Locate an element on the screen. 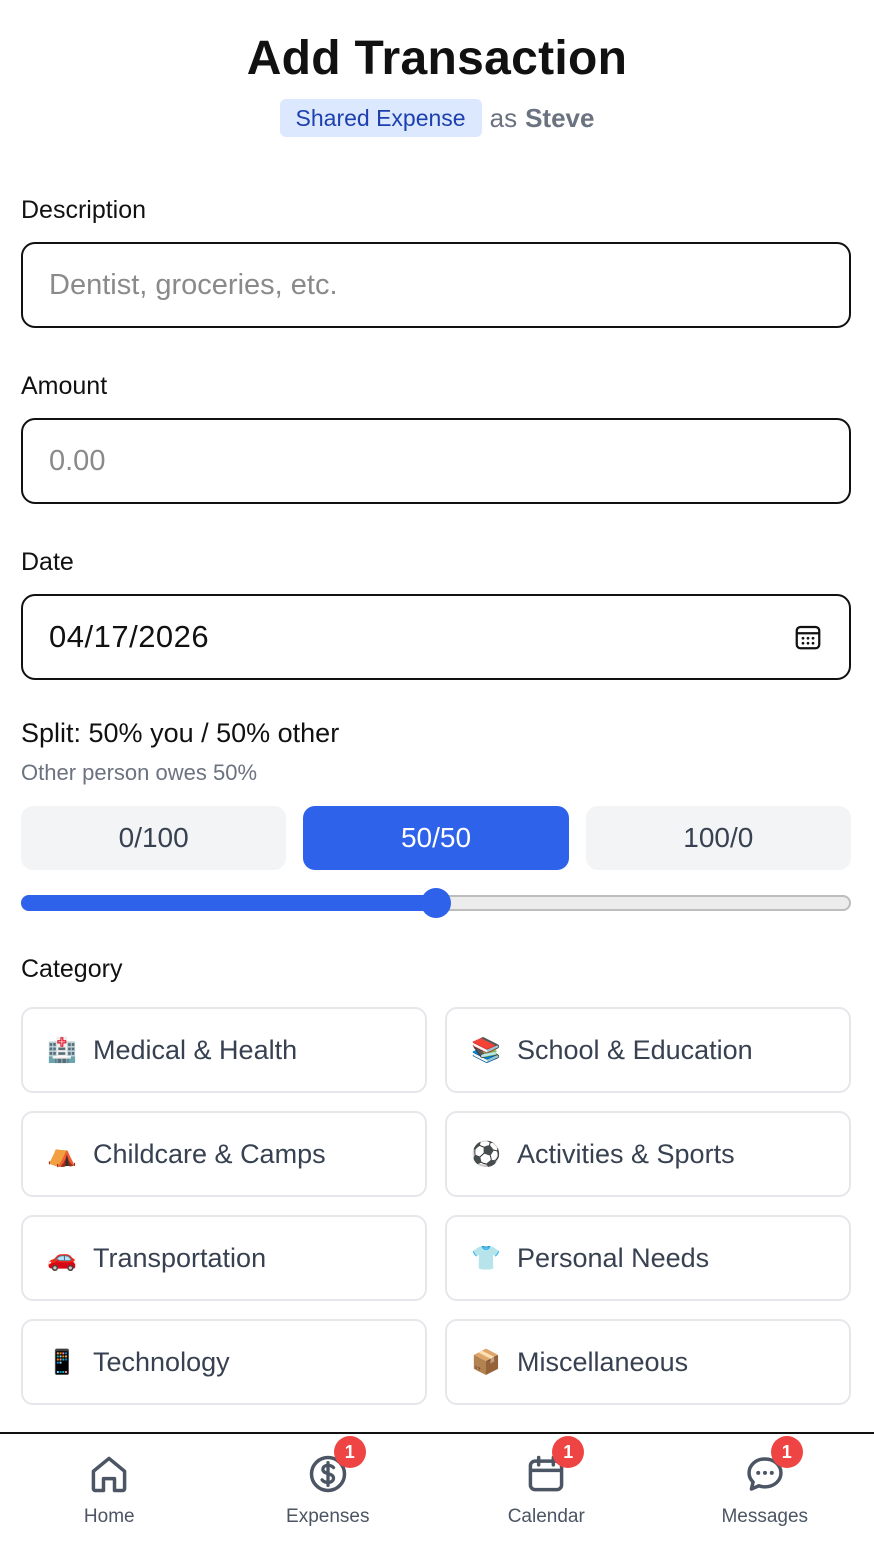  category-activities-sports: ⚽ Activities & Sports is located at coordinates (648, 1154).